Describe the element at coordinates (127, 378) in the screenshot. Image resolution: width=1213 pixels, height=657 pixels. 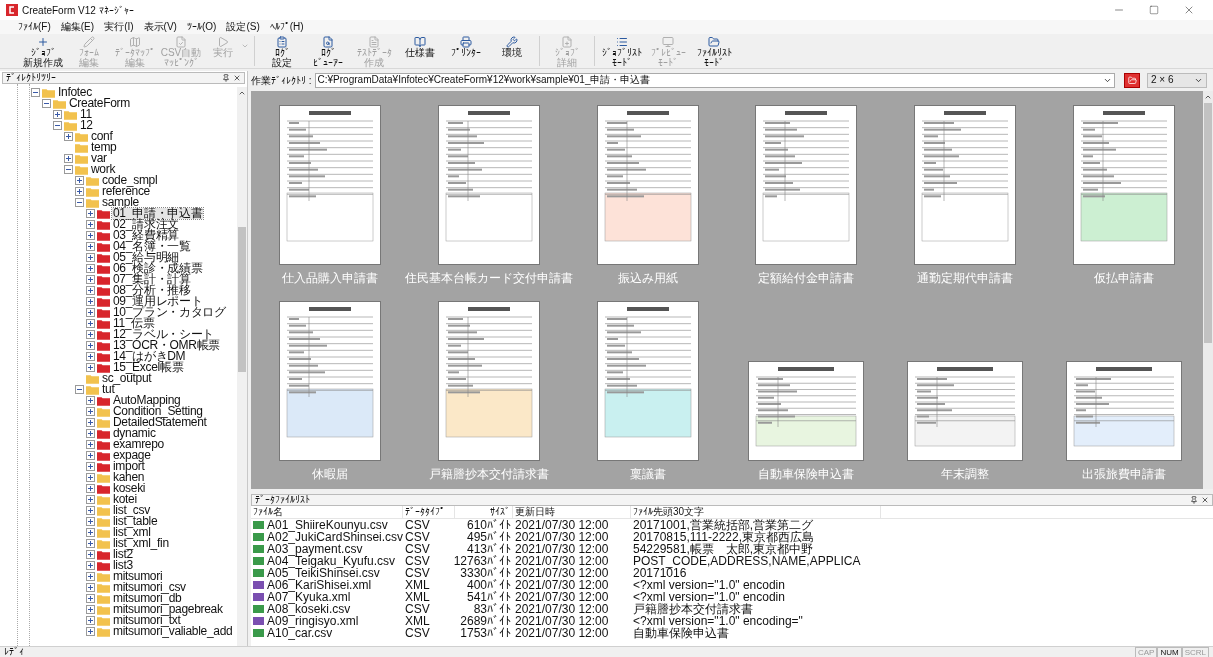
I see `tree-item: sc_output` at that location.